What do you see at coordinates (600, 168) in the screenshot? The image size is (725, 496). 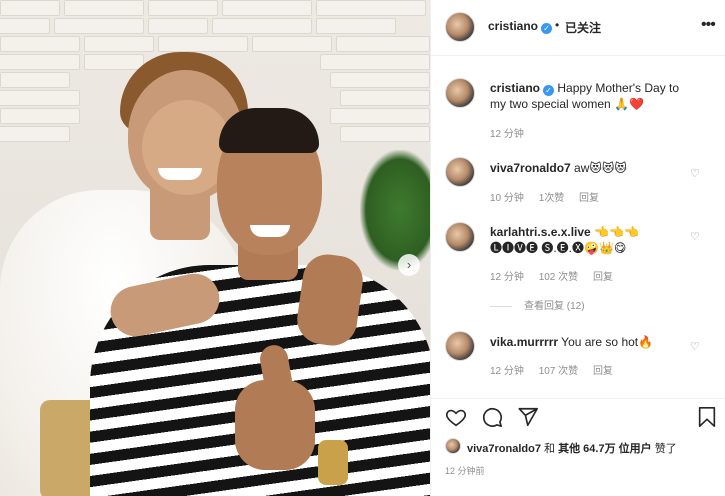 I see `comment-text: aw😻😻😻` at bounding box center [600, 168].